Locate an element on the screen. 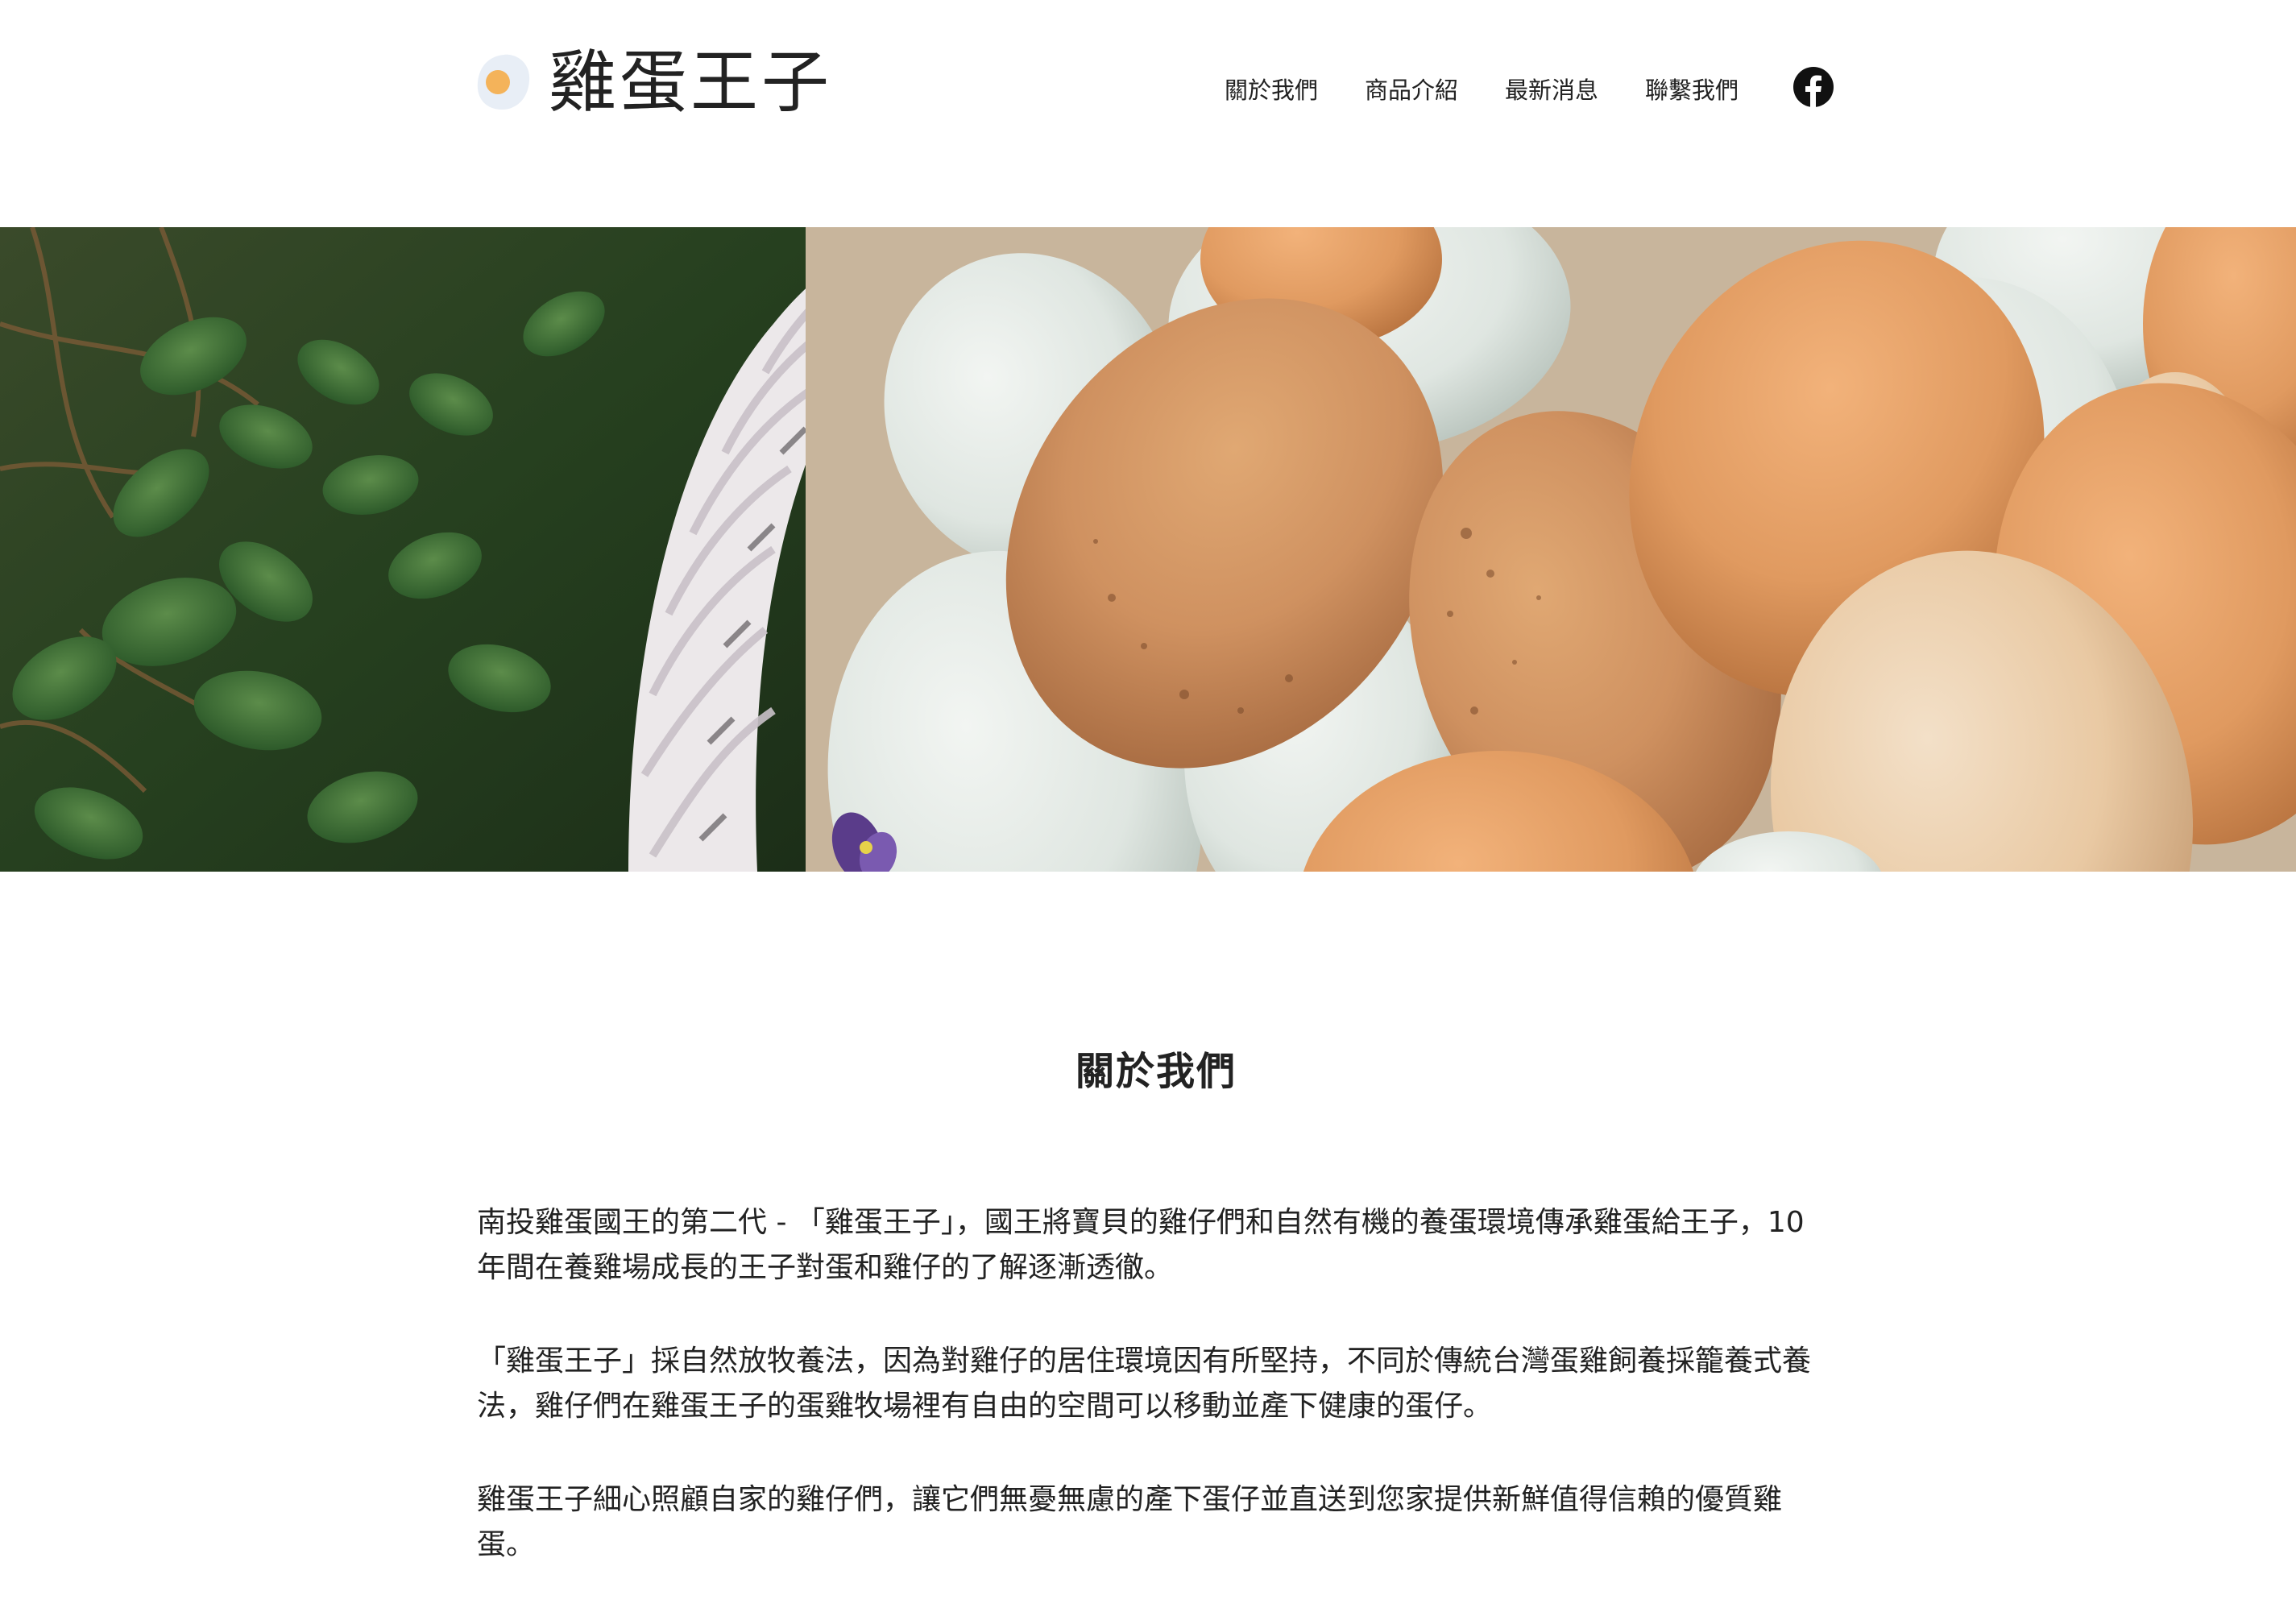 The width and height of the screenshot is (2296, 1616). brand-logo-link: 雞蛋王子 is located at coordinates (651, 82).